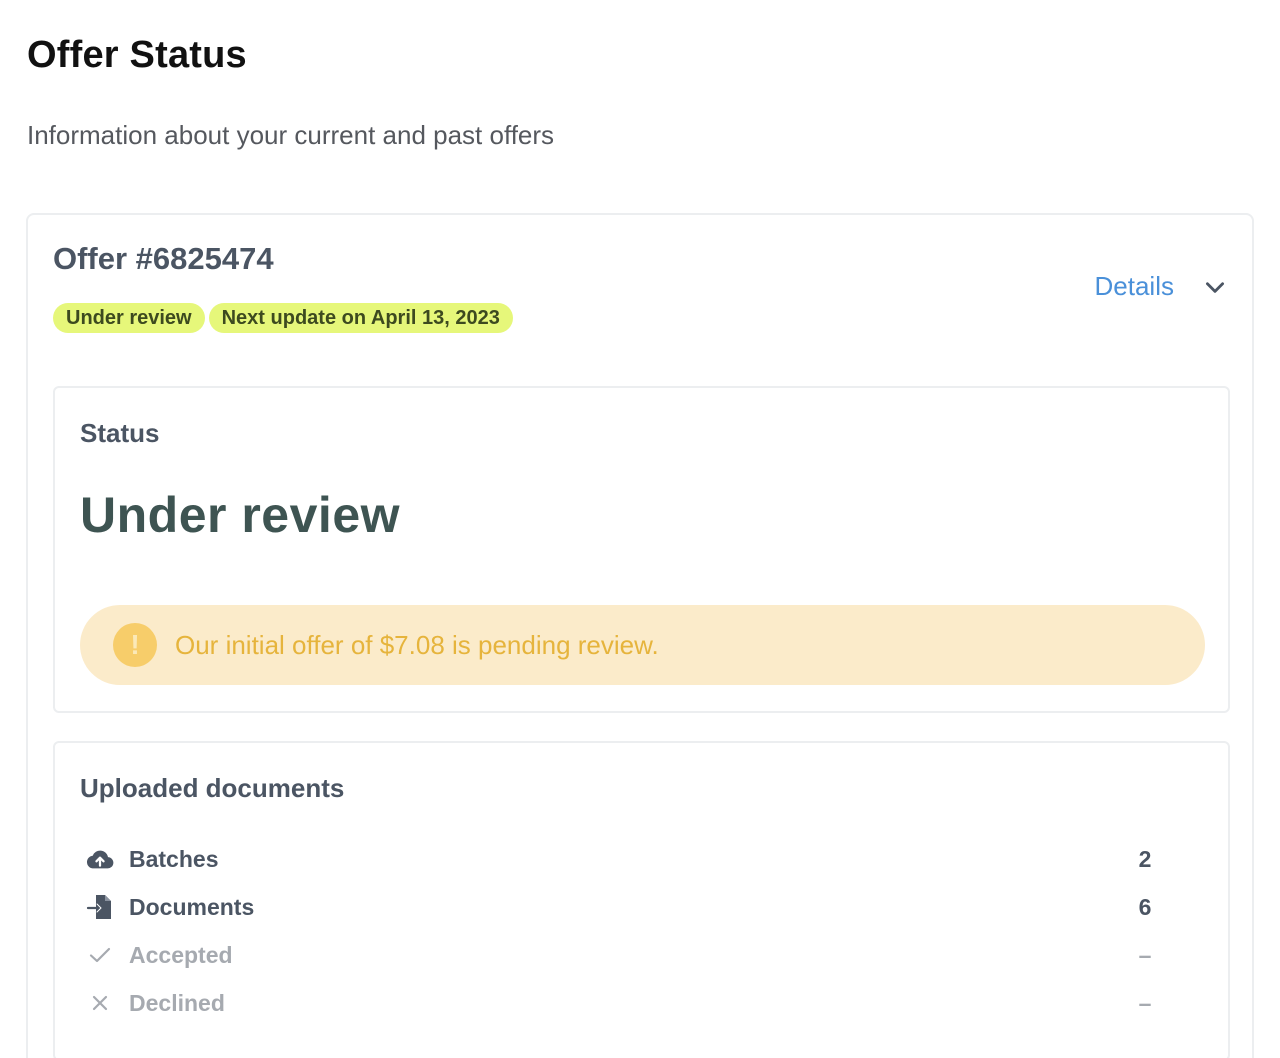 The width and height of the screenshot is (1280, 1058). I want to click on status-heading: Status, so click(120, 433).